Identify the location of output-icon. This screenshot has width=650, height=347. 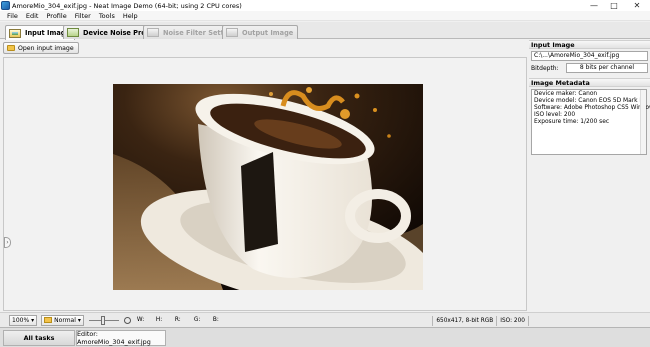
(232, 32).